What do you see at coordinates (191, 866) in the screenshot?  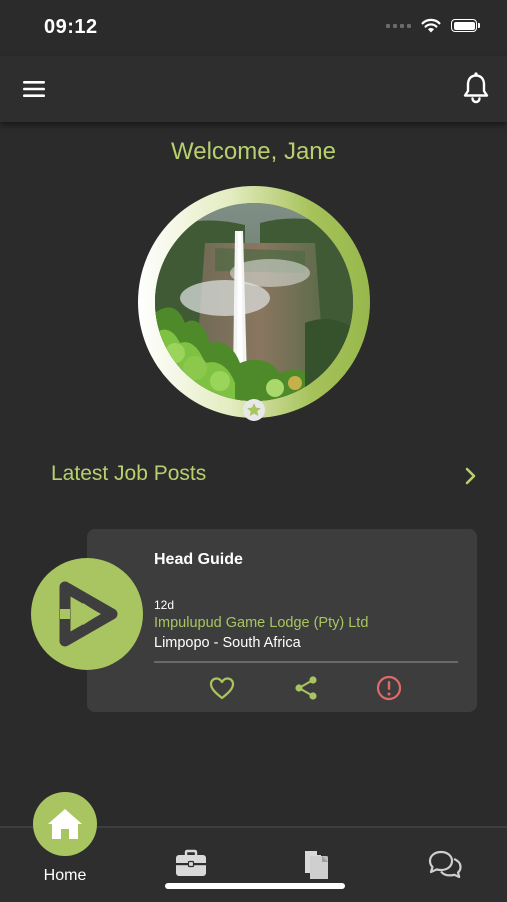 I see `briefcase-icon` at bounding box center [191, 866].